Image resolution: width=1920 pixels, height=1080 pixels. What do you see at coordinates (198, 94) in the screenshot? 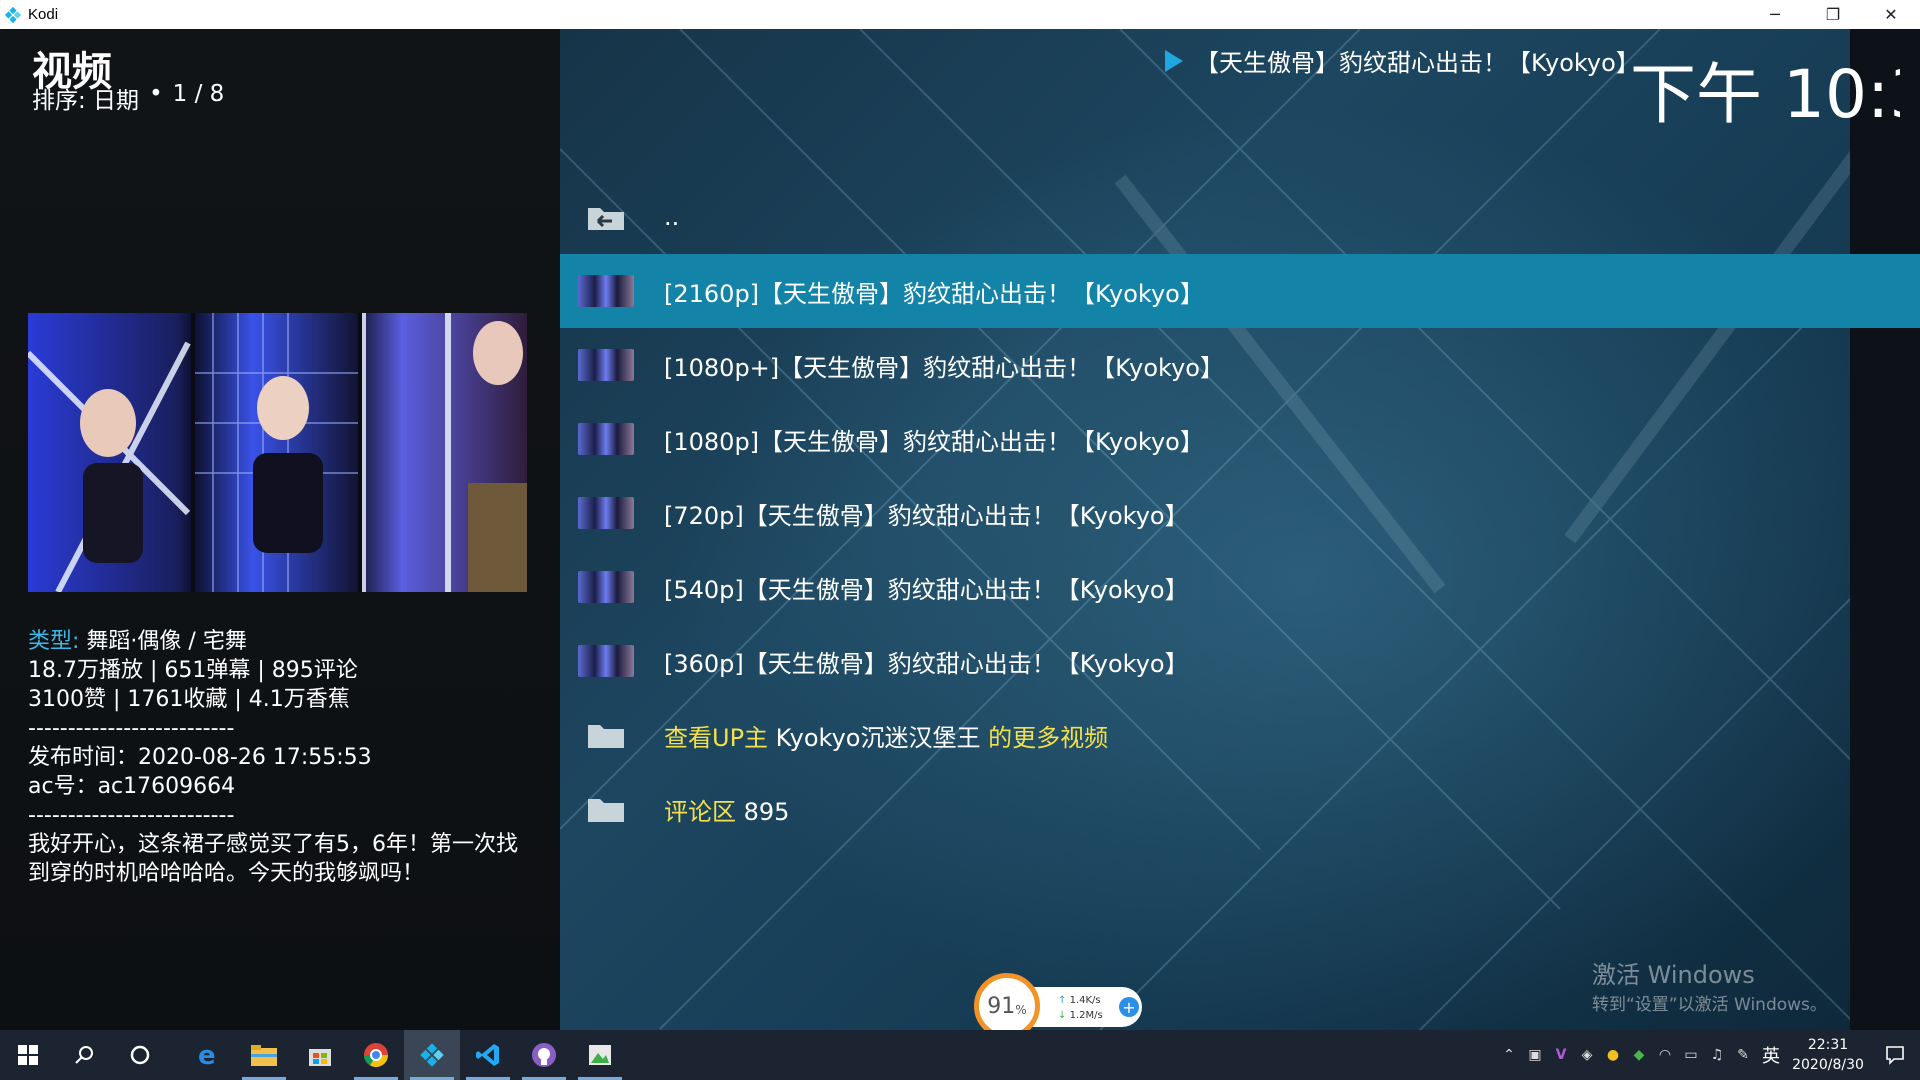
I see `page-counter: 1 / 8` at bounding box center [198, 94].